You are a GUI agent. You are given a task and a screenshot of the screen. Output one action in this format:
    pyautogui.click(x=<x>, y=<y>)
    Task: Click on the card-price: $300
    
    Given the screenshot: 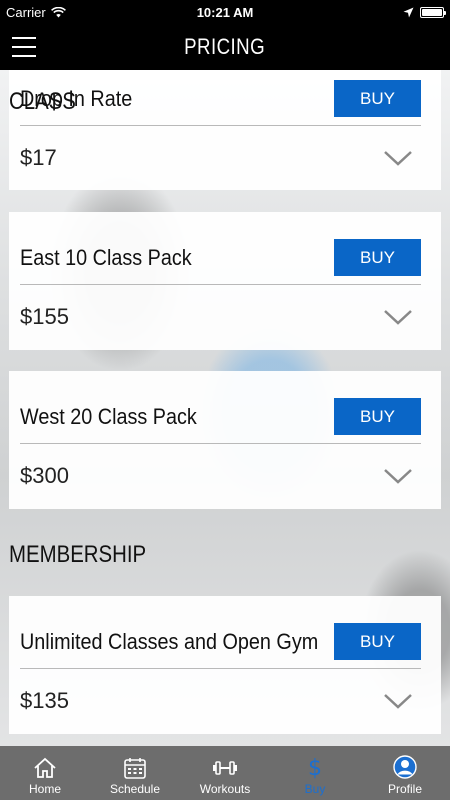 What is the action you would take?
    pyautogui.click(x=44, y=475)
    